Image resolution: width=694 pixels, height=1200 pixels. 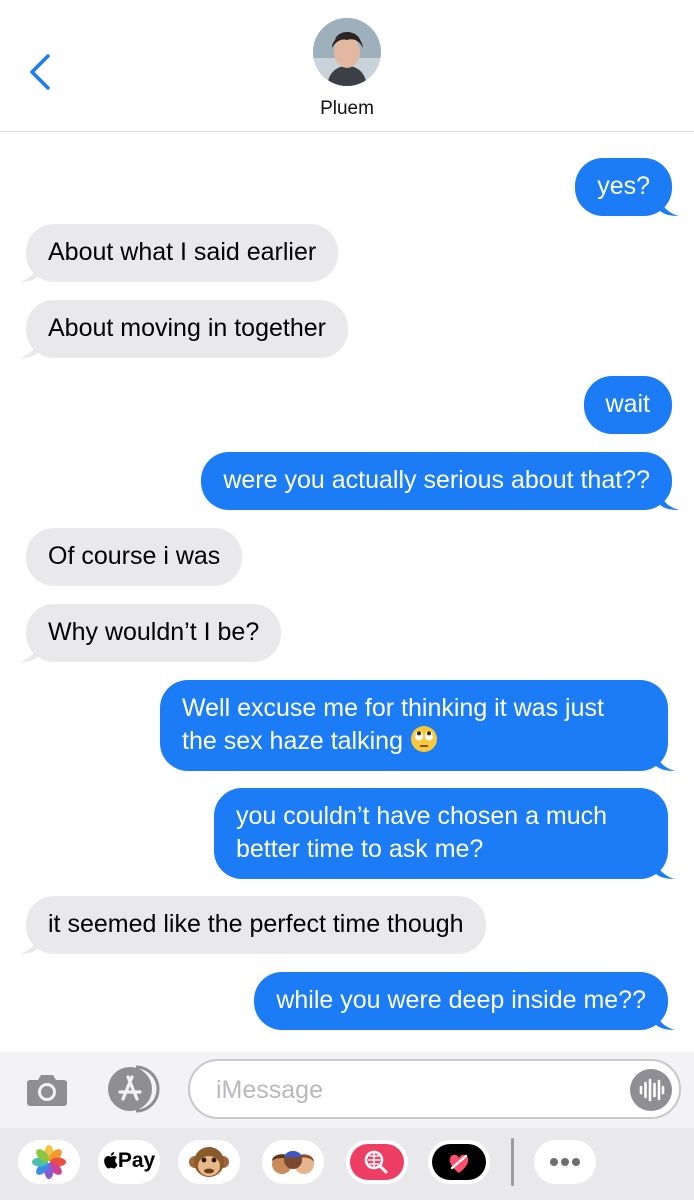 I want to click on message-input-field, so click(x=434, y=1089).